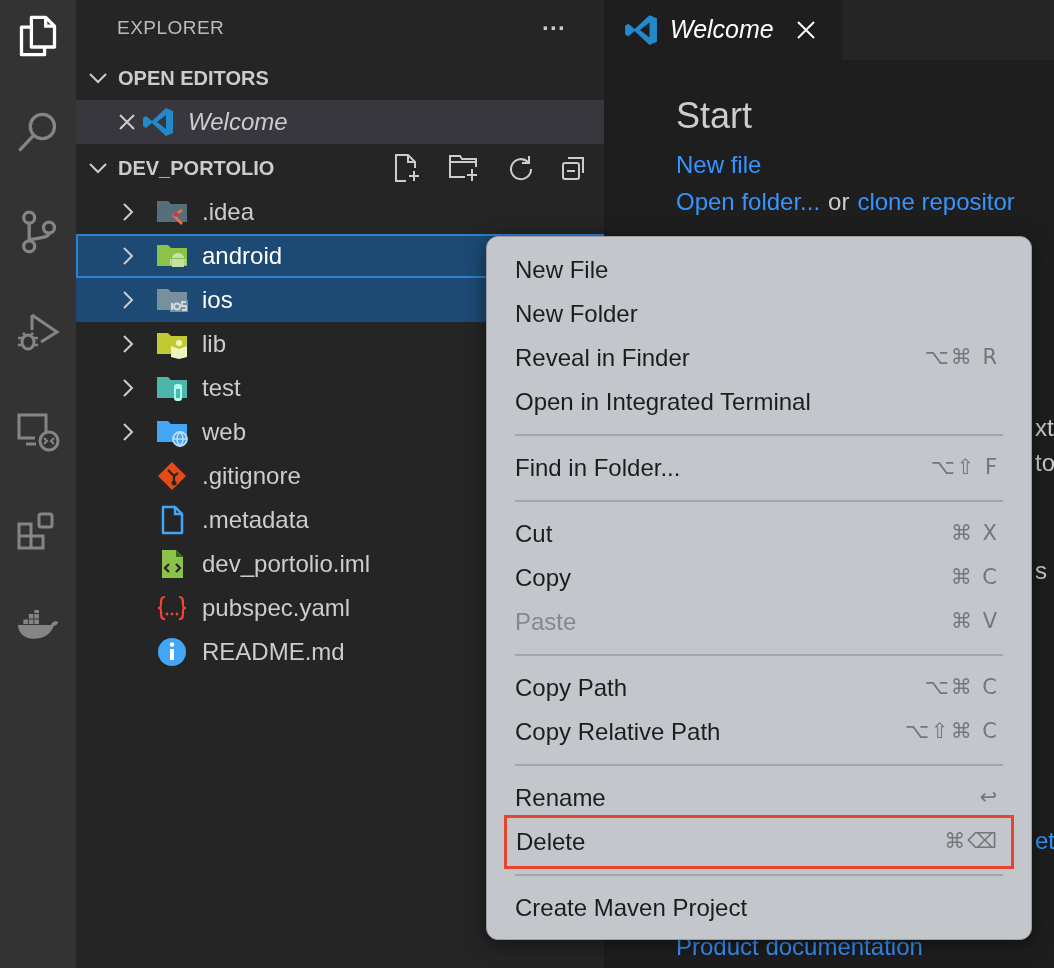 The image size is (1054, 968). Describe the element at coordinates (759, 468) in the screenshot. I see `menu-item: Find in Folder... ⌥⇧ F` at that location.